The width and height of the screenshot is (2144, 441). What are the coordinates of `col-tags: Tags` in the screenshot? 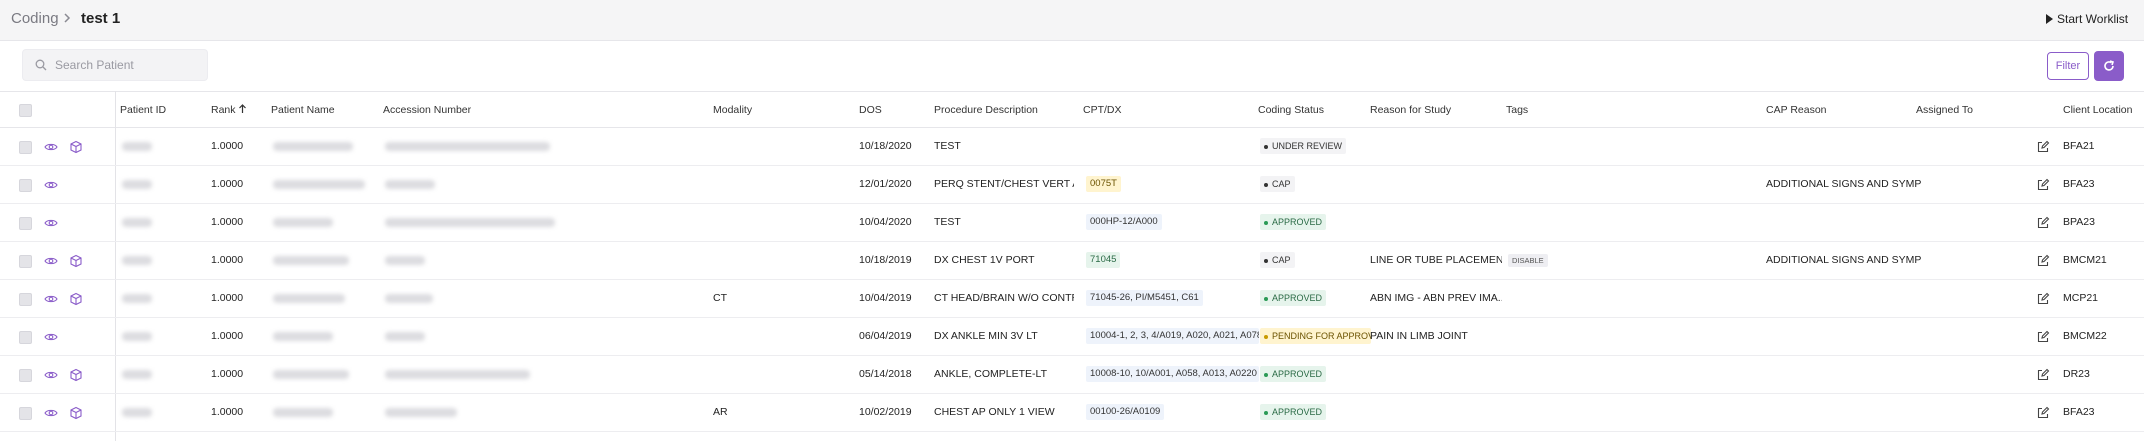 It's located at (1517, 110).